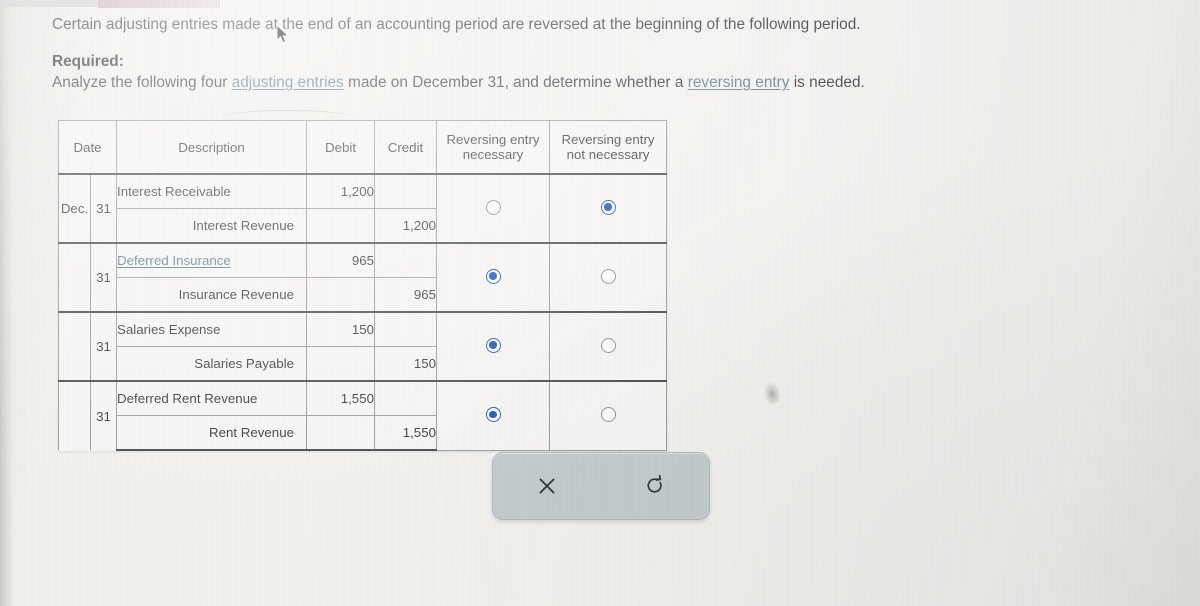 This screenshot has height=606, width=1200. I want to click on reset-answers-button, so click(655, 486).